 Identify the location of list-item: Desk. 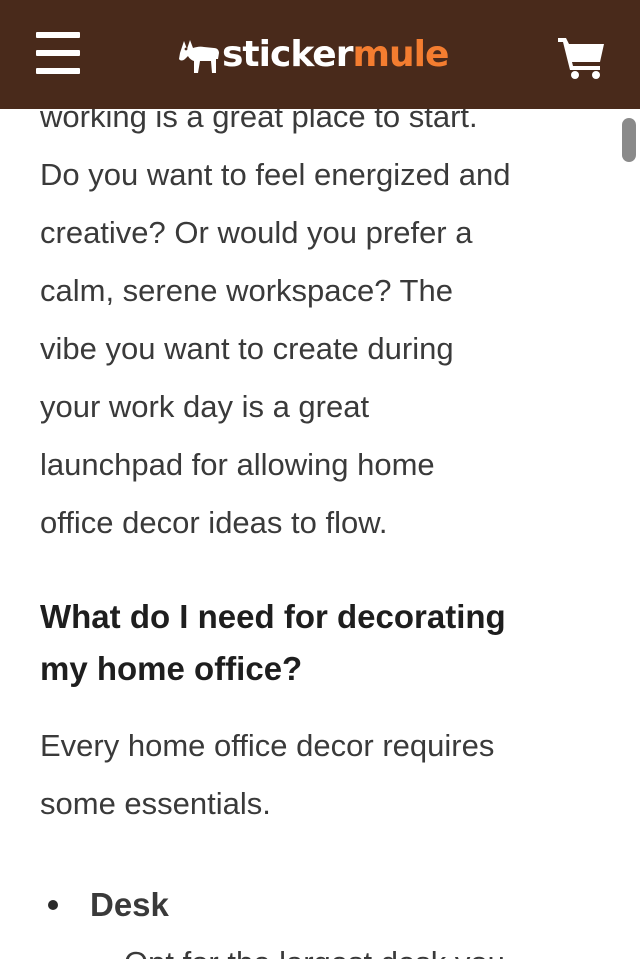
(325, 905).